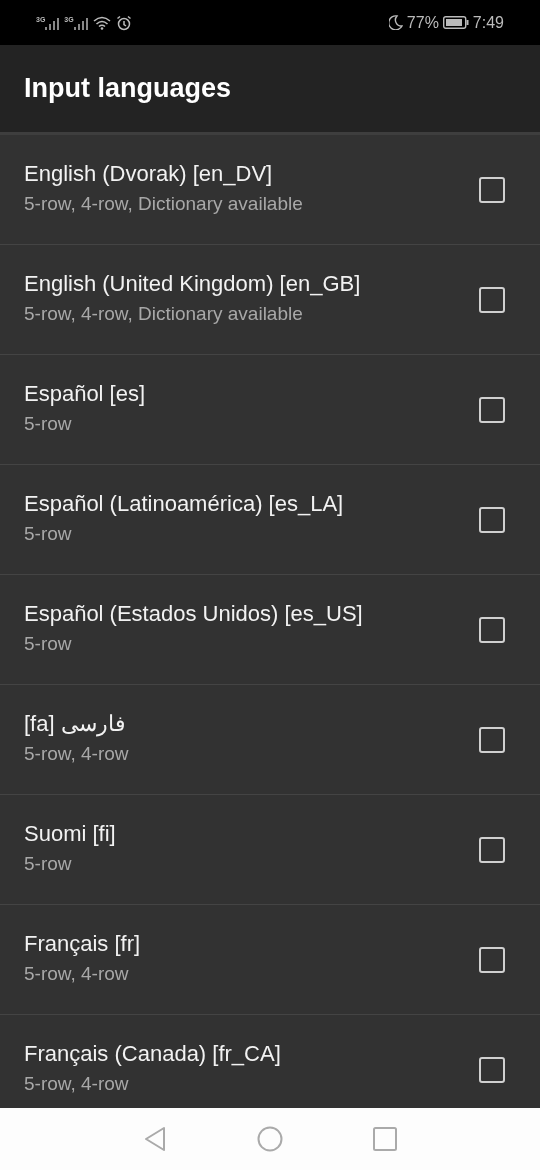  What do you see at coordinates (70, 834) in the screenshot?
I see `language-name: Suomi [fi]` at bounding box center [70, 834].